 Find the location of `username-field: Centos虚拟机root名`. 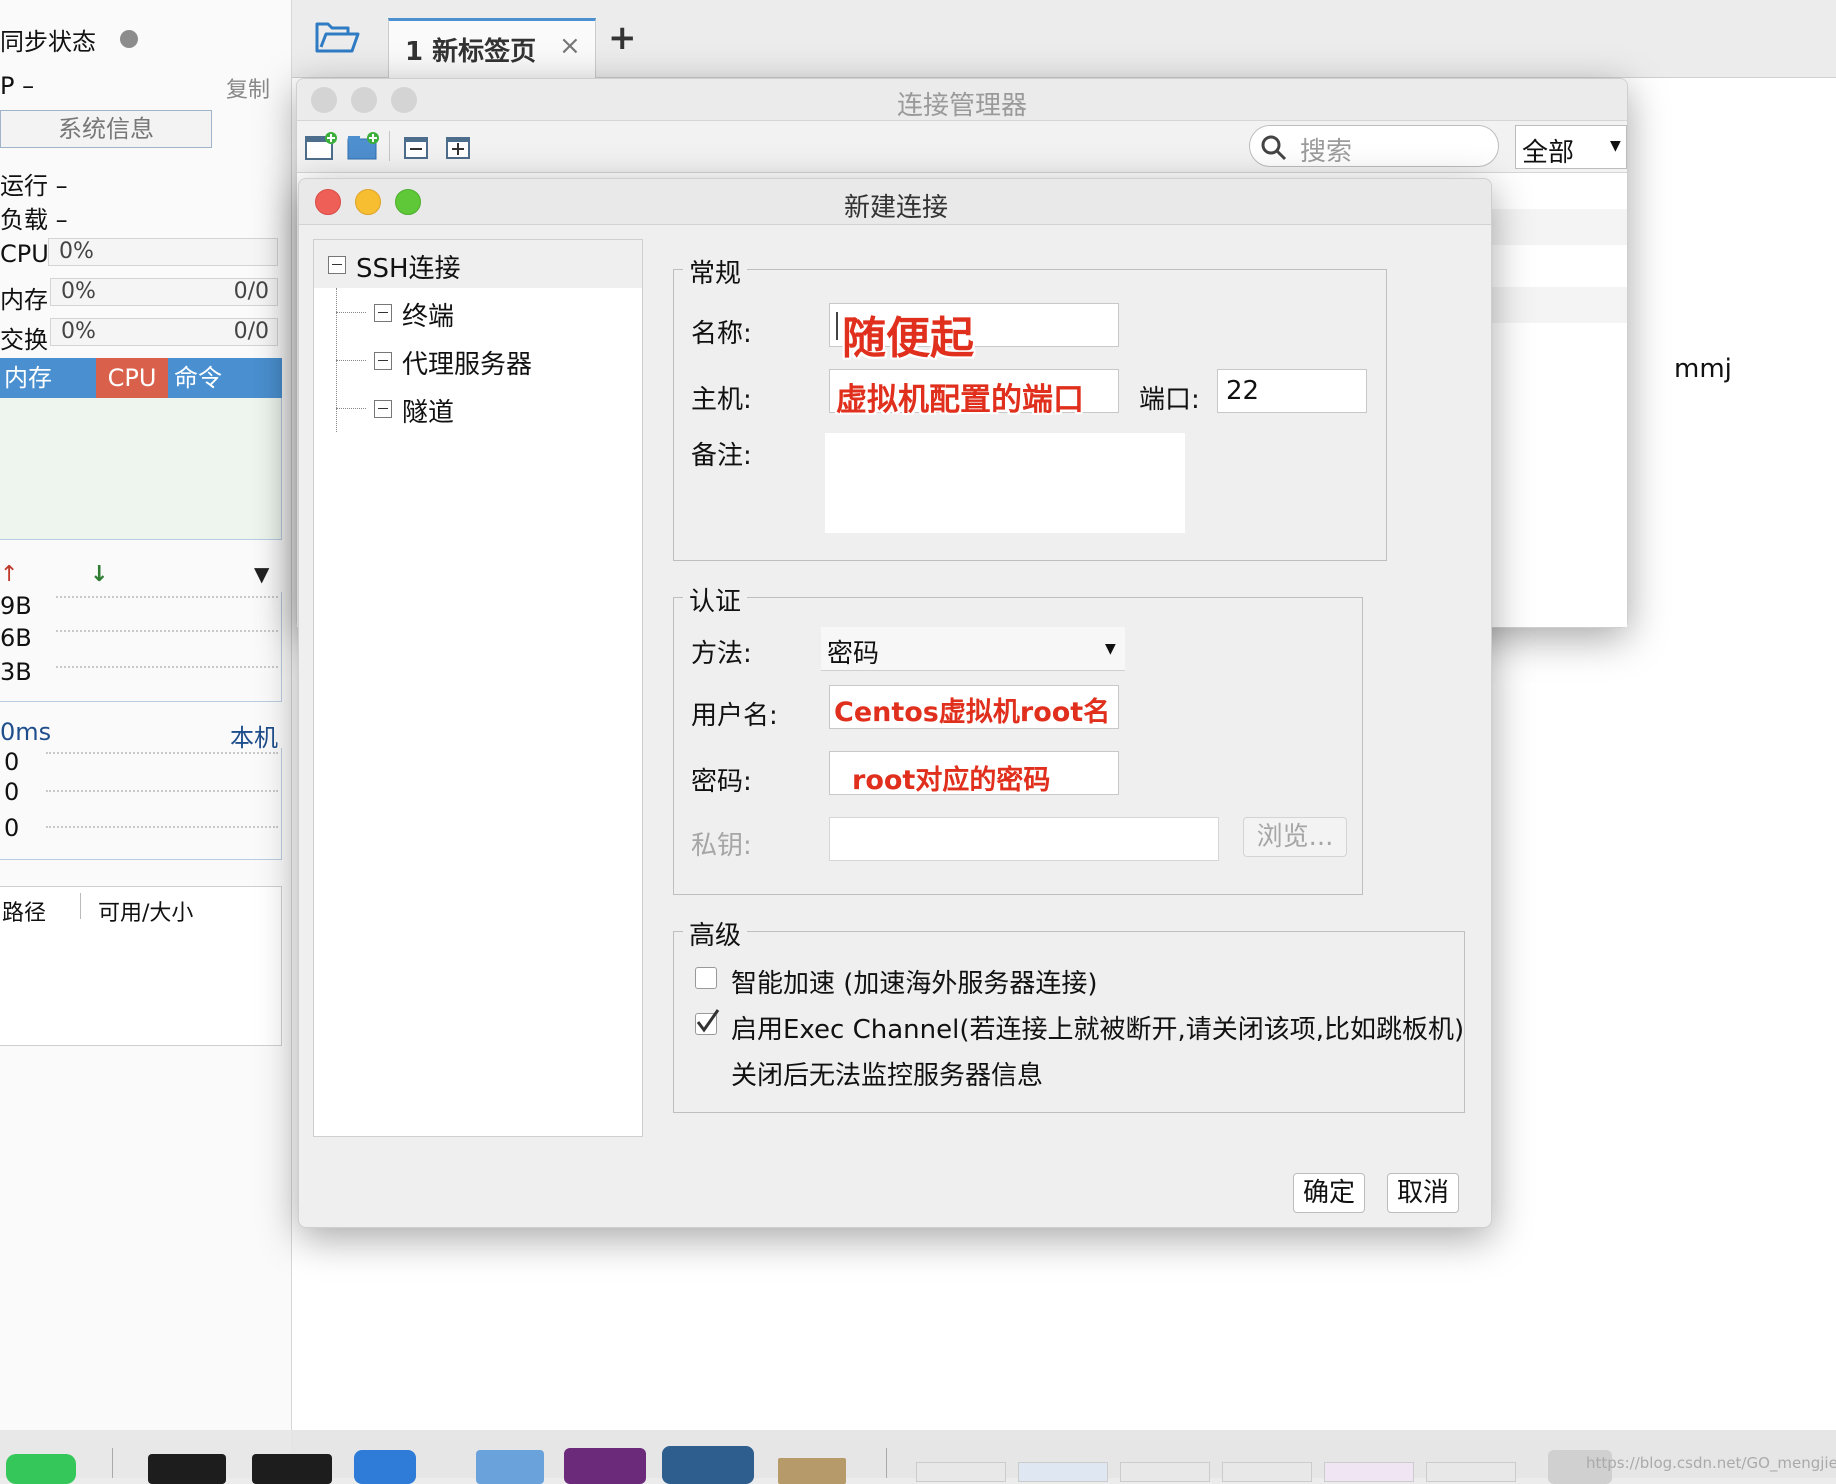

username-field: Centos虚拟机root名 is located at coordinates (974, 707).